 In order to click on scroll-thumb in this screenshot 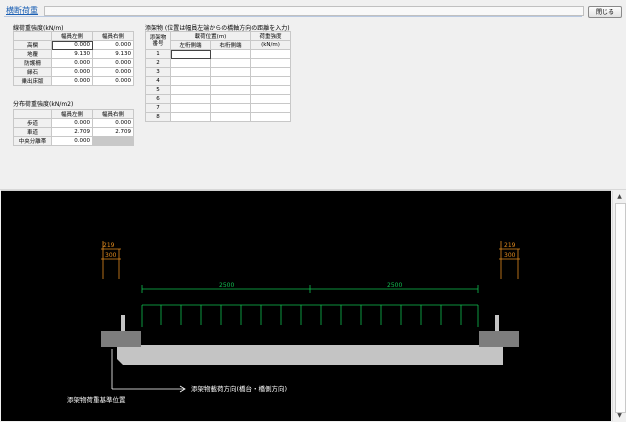, I will do `click(620, 308)`.